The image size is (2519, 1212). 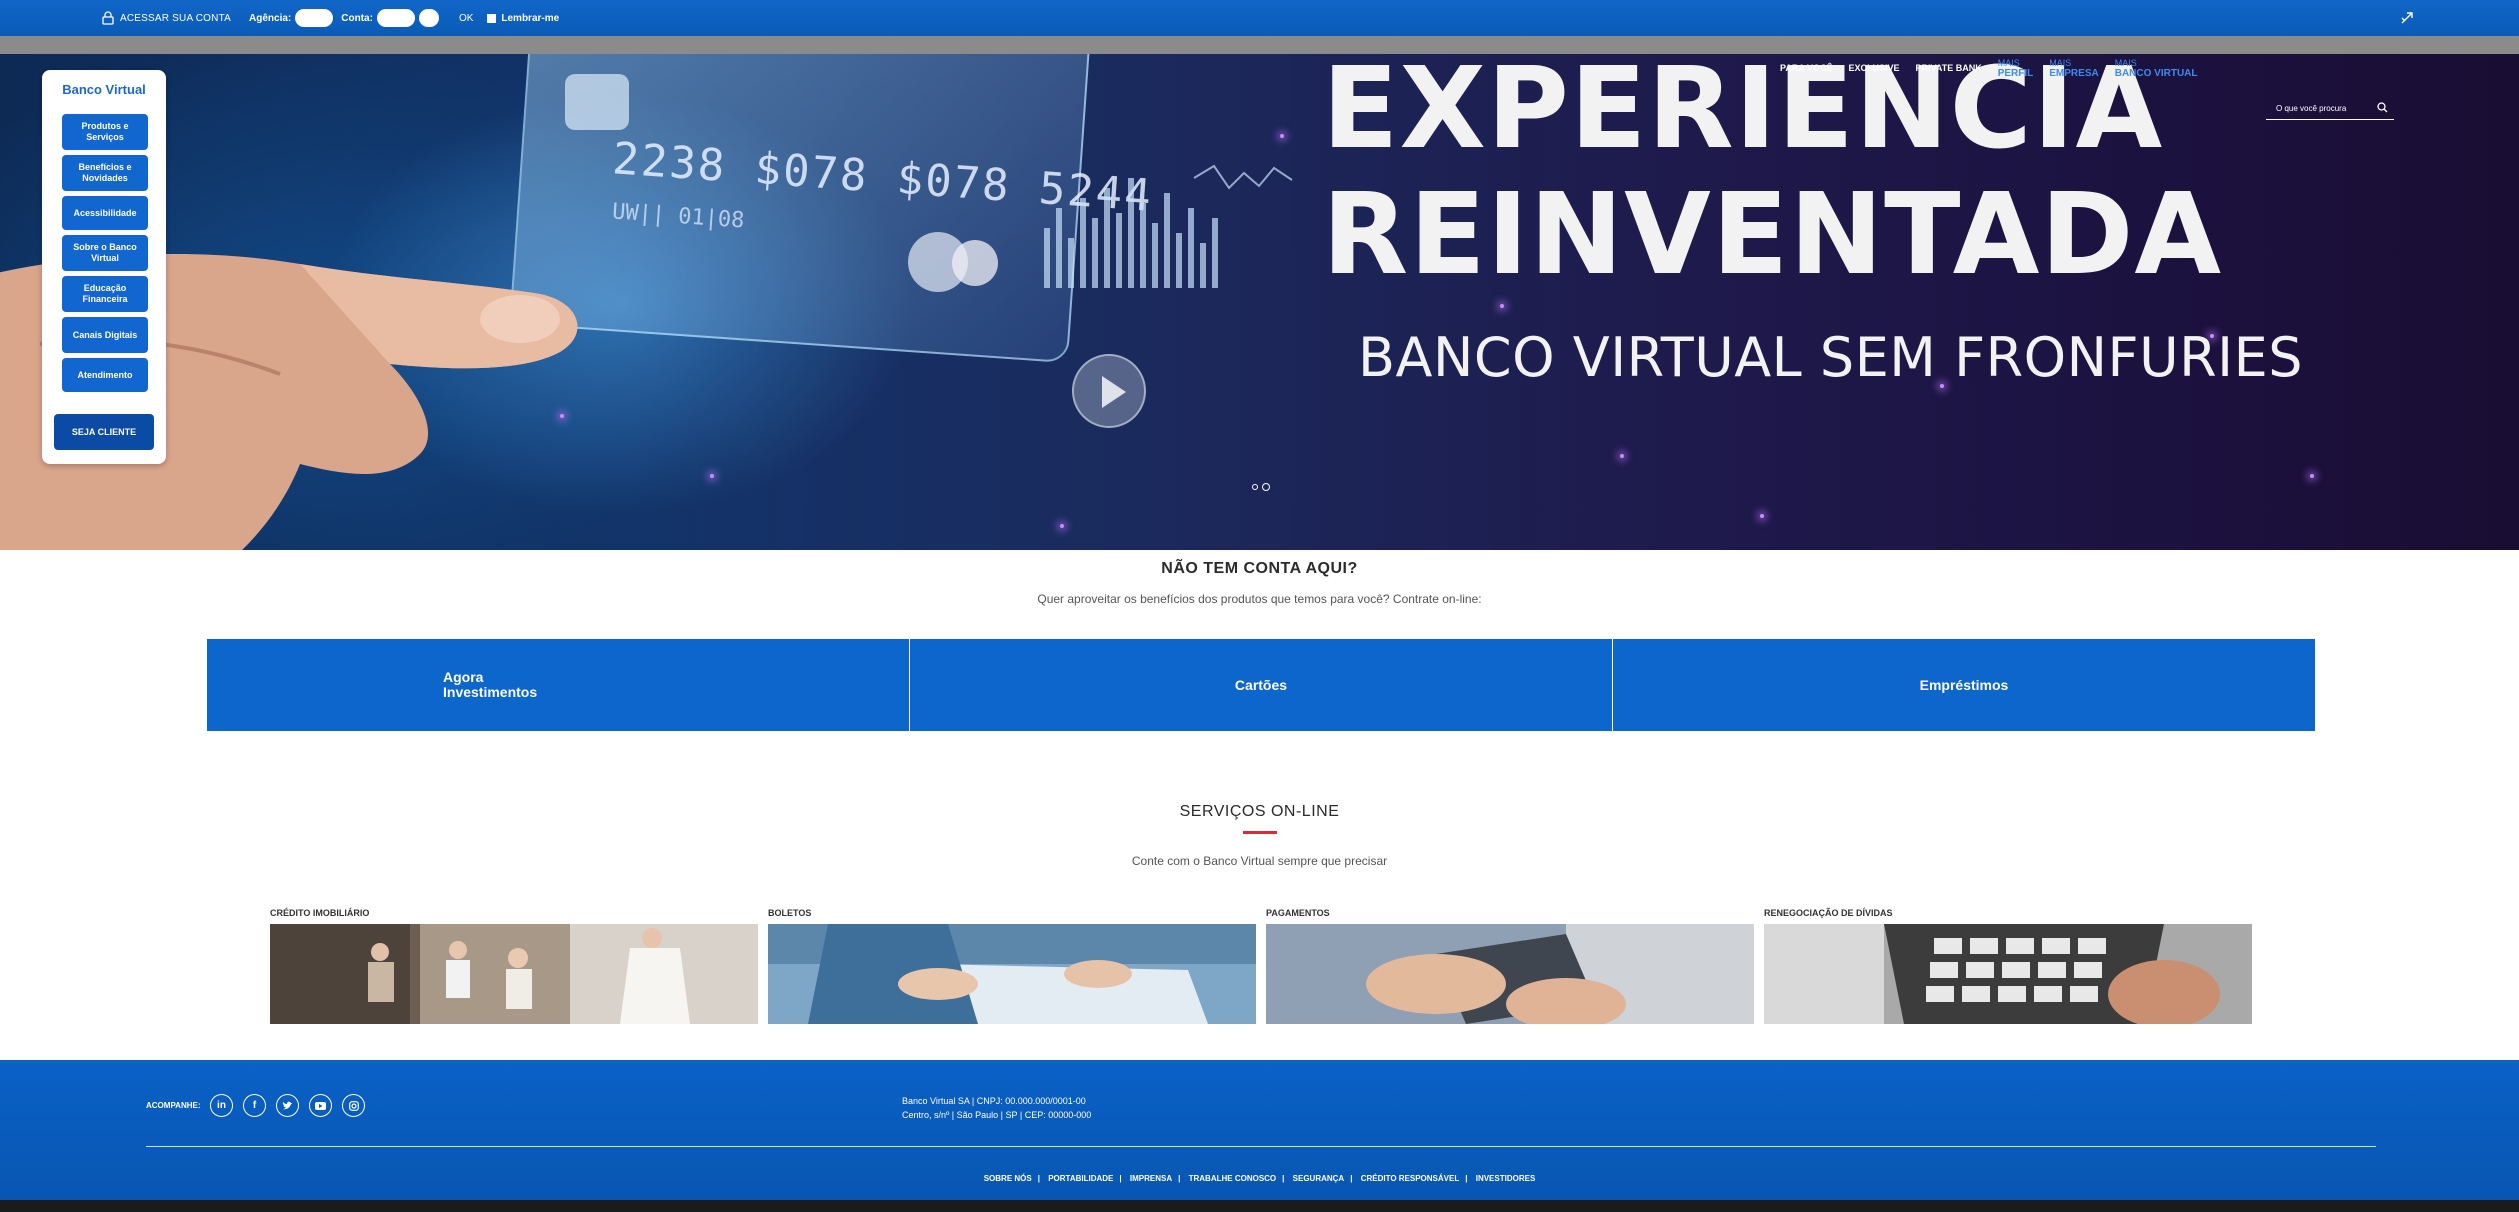 I want to click on agency-input, so click(x=314, y=18).